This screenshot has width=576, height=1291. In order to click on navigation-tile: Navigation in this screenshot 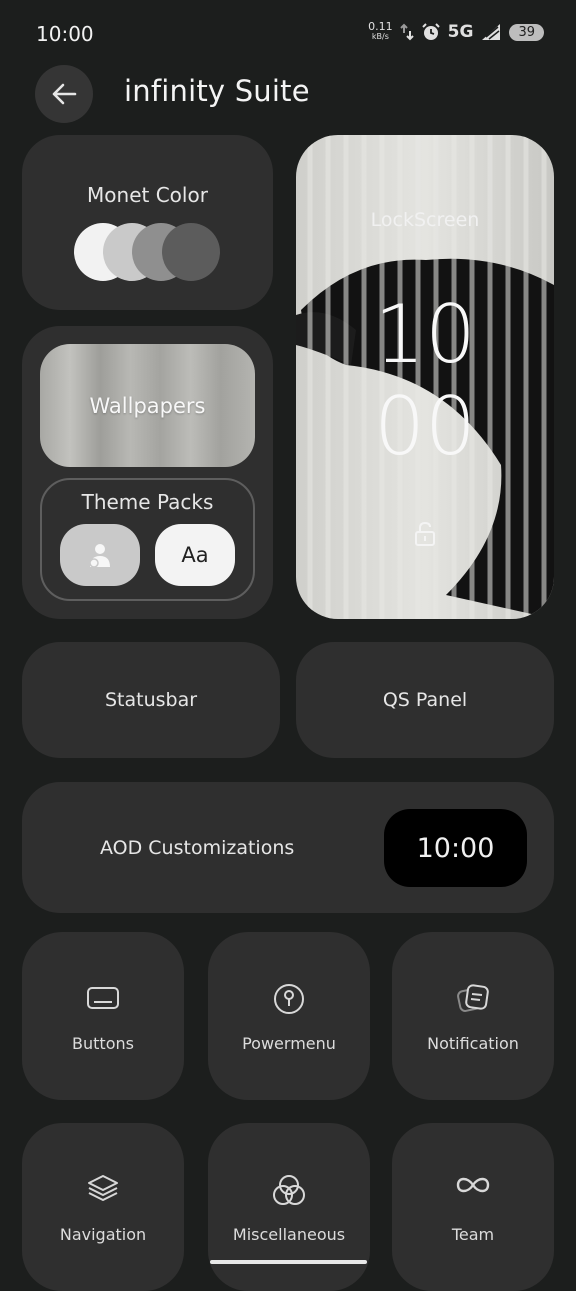, I will do `click(103, 1207)`.